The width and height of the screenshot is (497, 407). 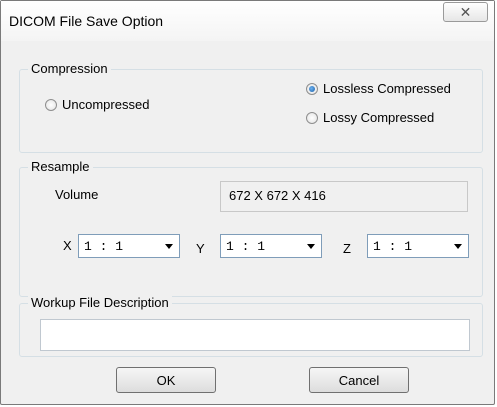 I want to click on radio-lossless-button, so click(x=312, y=88).